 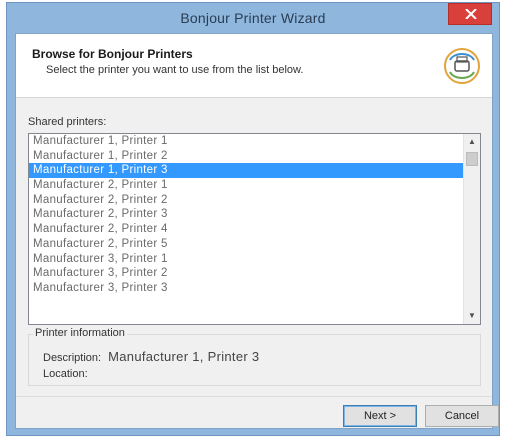 I want to click on printer-list-item: Manufacturer 1, Printer 3, so click(x=246, y=171).